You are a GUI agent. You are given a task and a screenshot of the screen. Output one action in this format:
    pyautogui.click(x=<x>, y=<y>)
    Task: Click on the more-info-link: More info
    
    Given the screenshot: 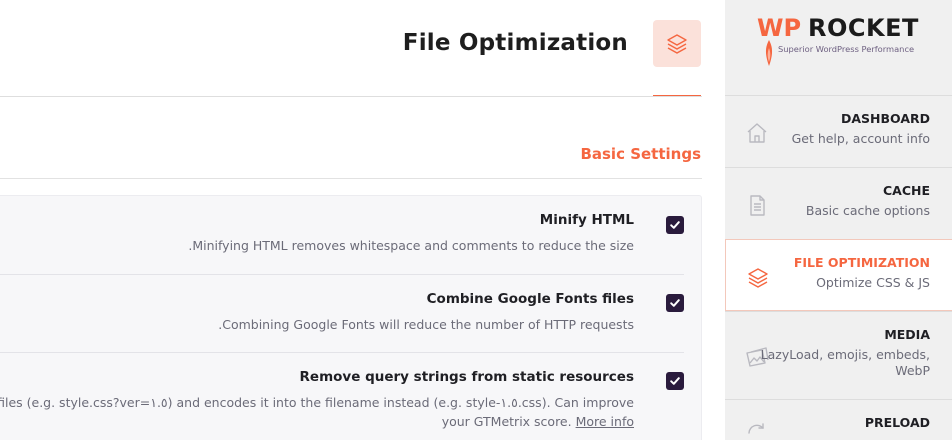 What is the action you would take?
    pyautogui.click(x=605, y=421)
    